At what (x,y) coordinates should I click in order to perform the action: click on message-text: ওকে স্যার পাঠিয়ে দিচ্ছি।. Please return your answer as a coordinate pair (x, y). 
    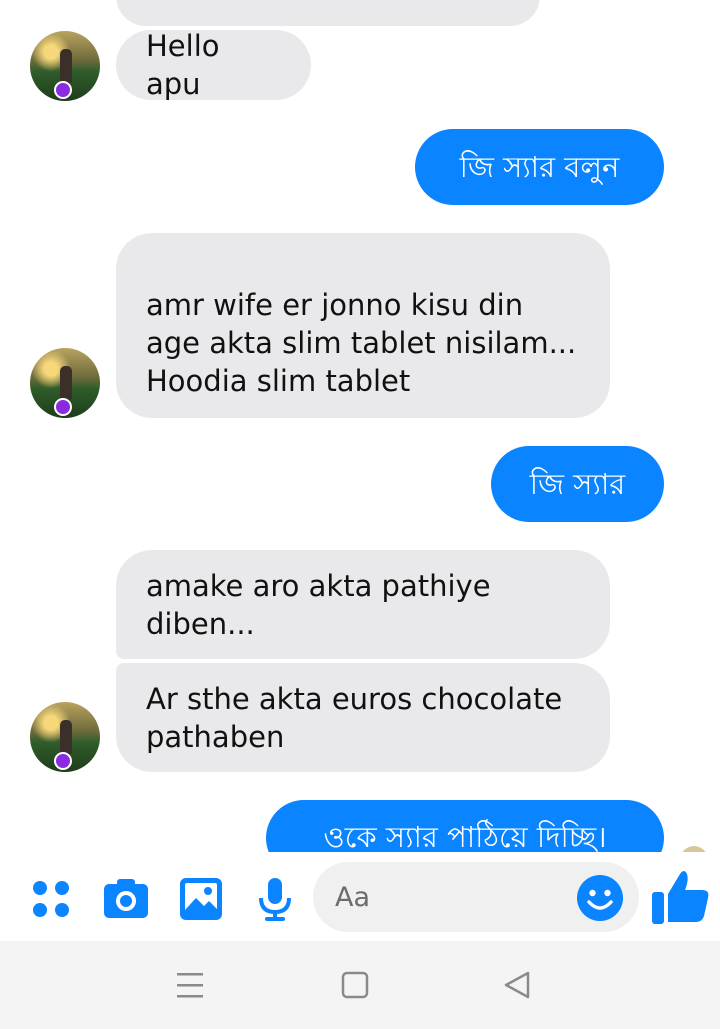
    Looking at the image, I should click on (465, 836).